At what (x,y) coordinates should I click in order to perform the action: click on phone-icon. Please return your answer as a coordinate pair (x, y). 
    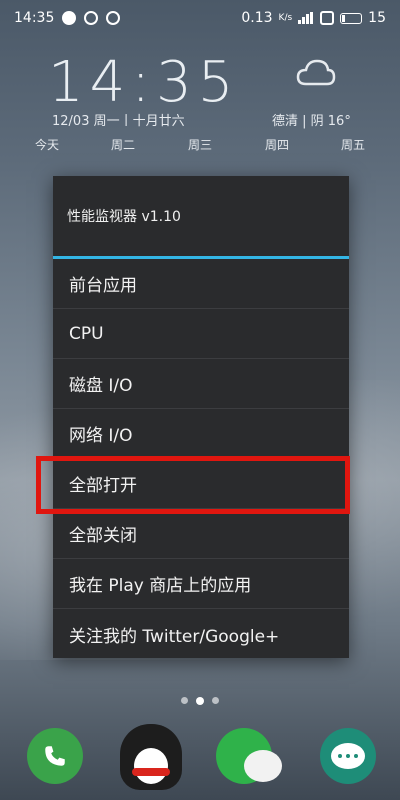
    Looking at the image, I should click on (55, 756).